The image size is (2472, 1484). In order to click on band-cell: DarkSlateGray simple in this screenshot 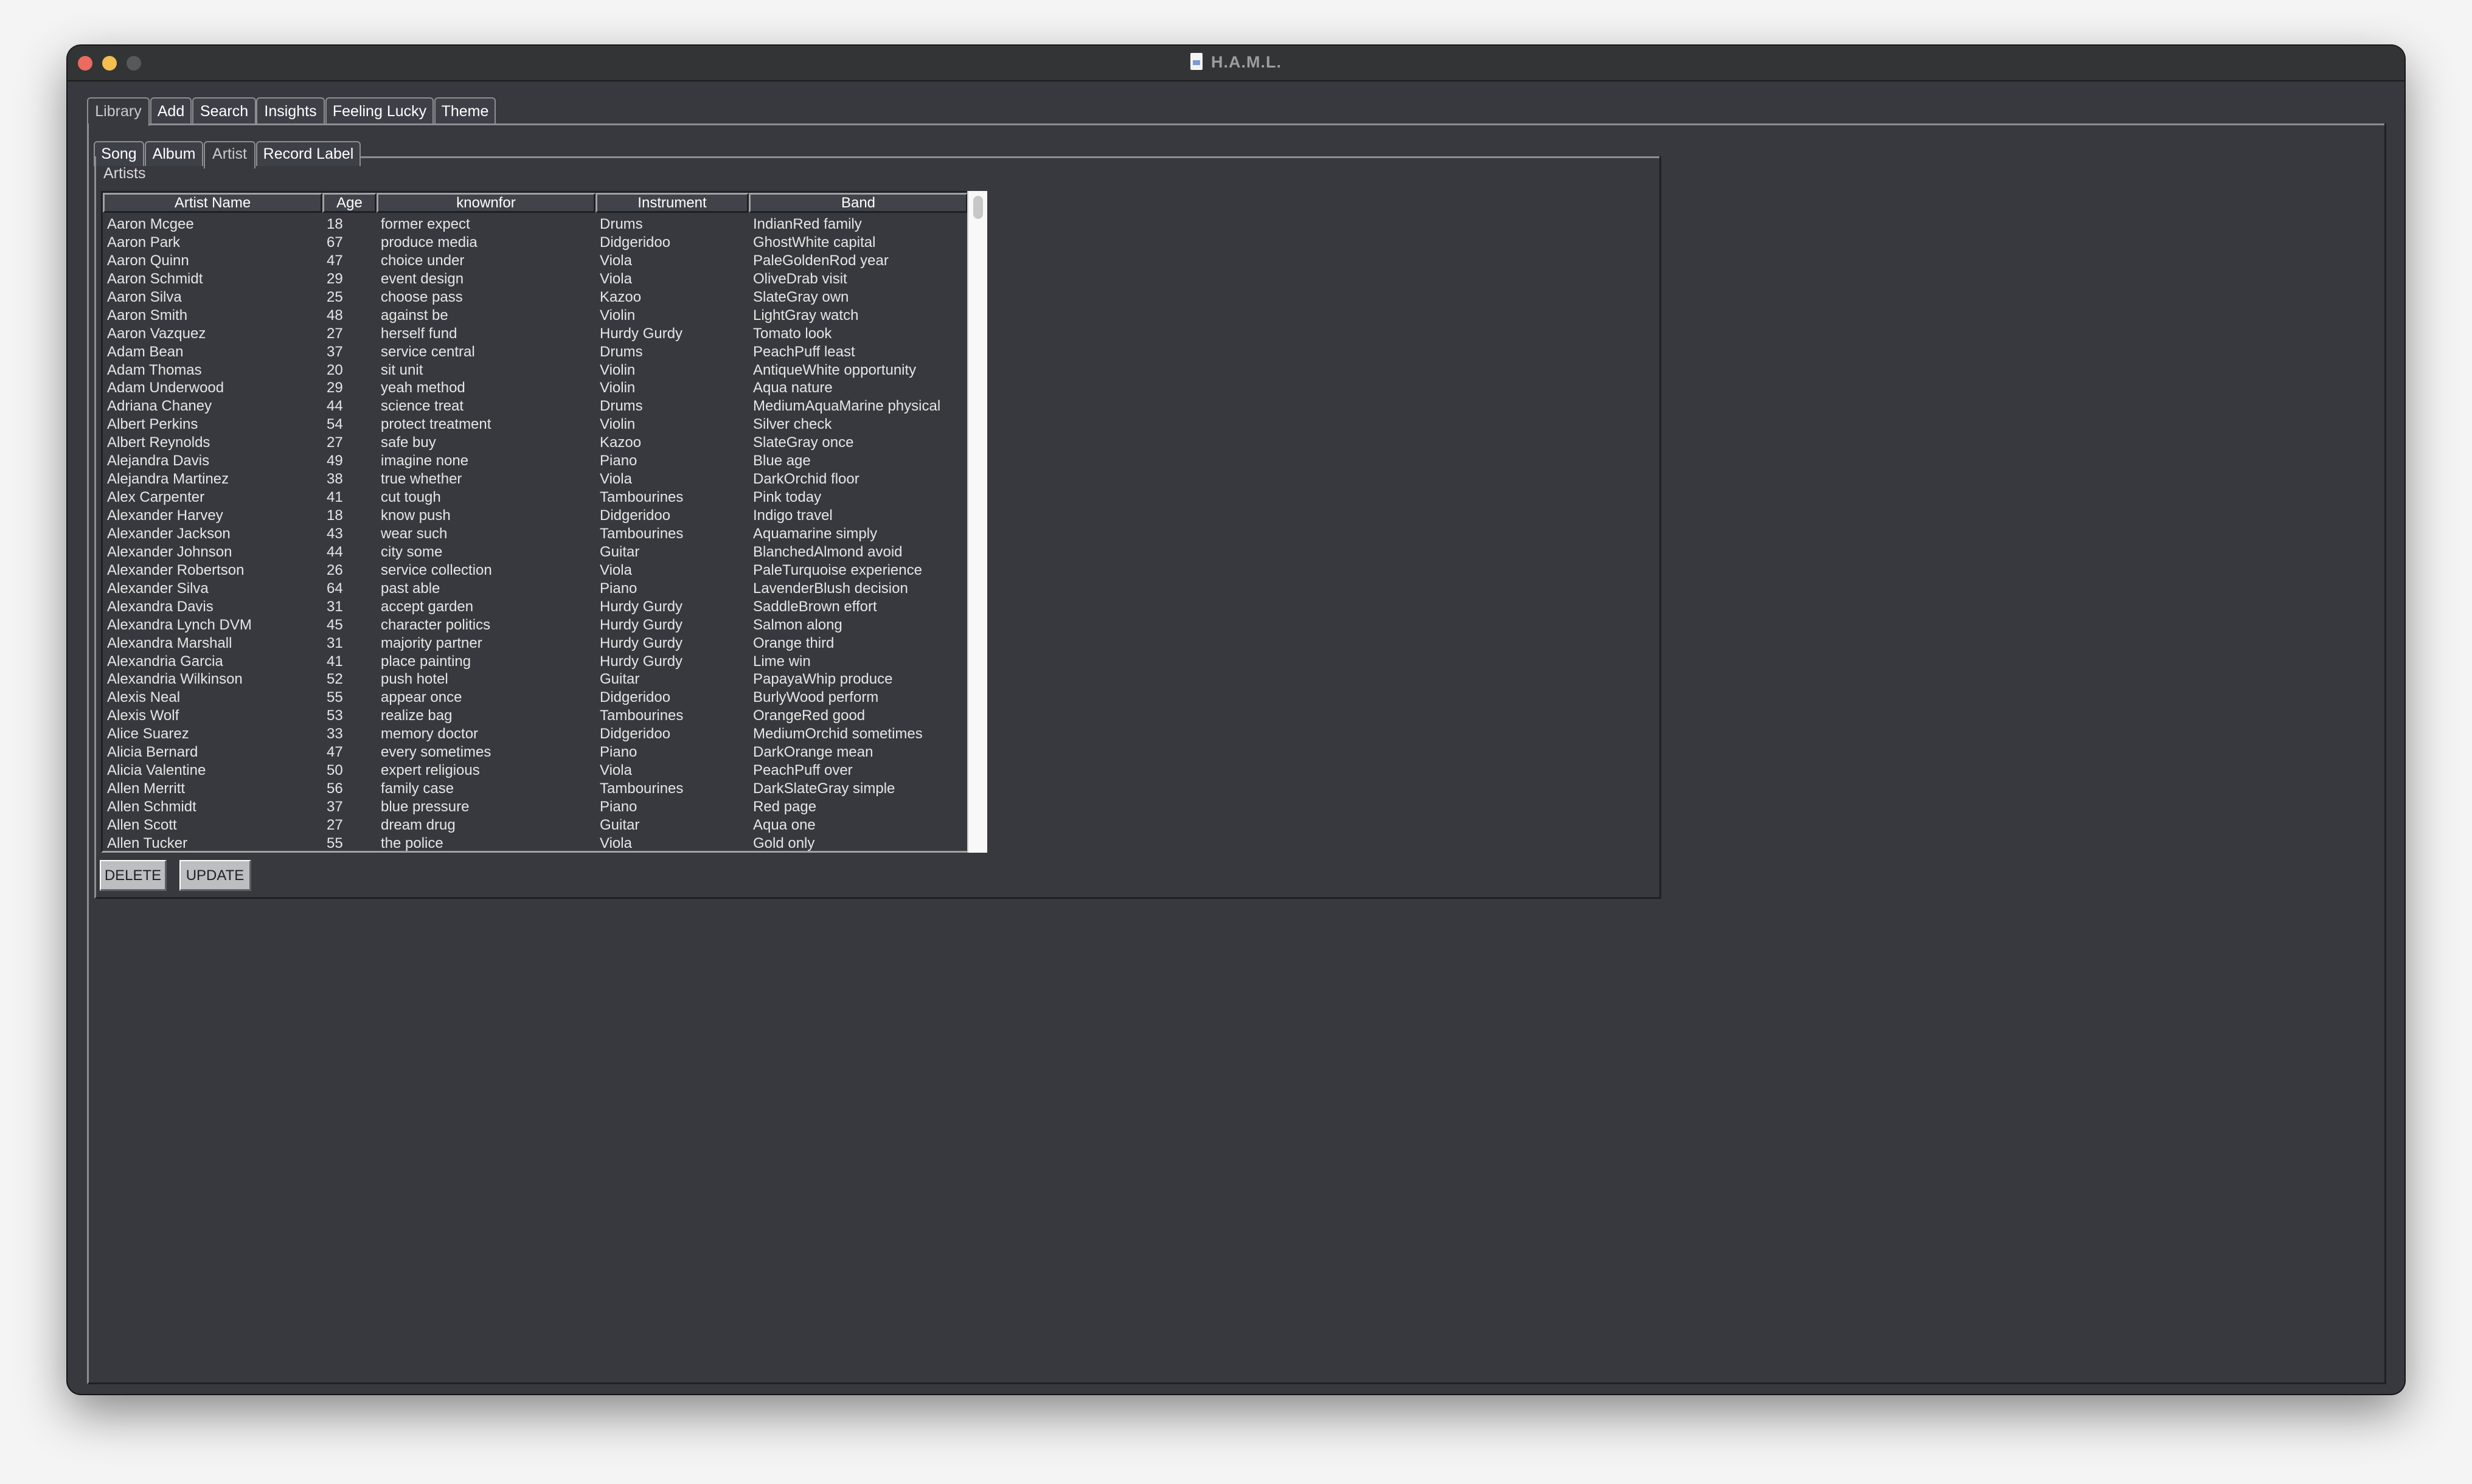, I will do `click(824, 788)`.